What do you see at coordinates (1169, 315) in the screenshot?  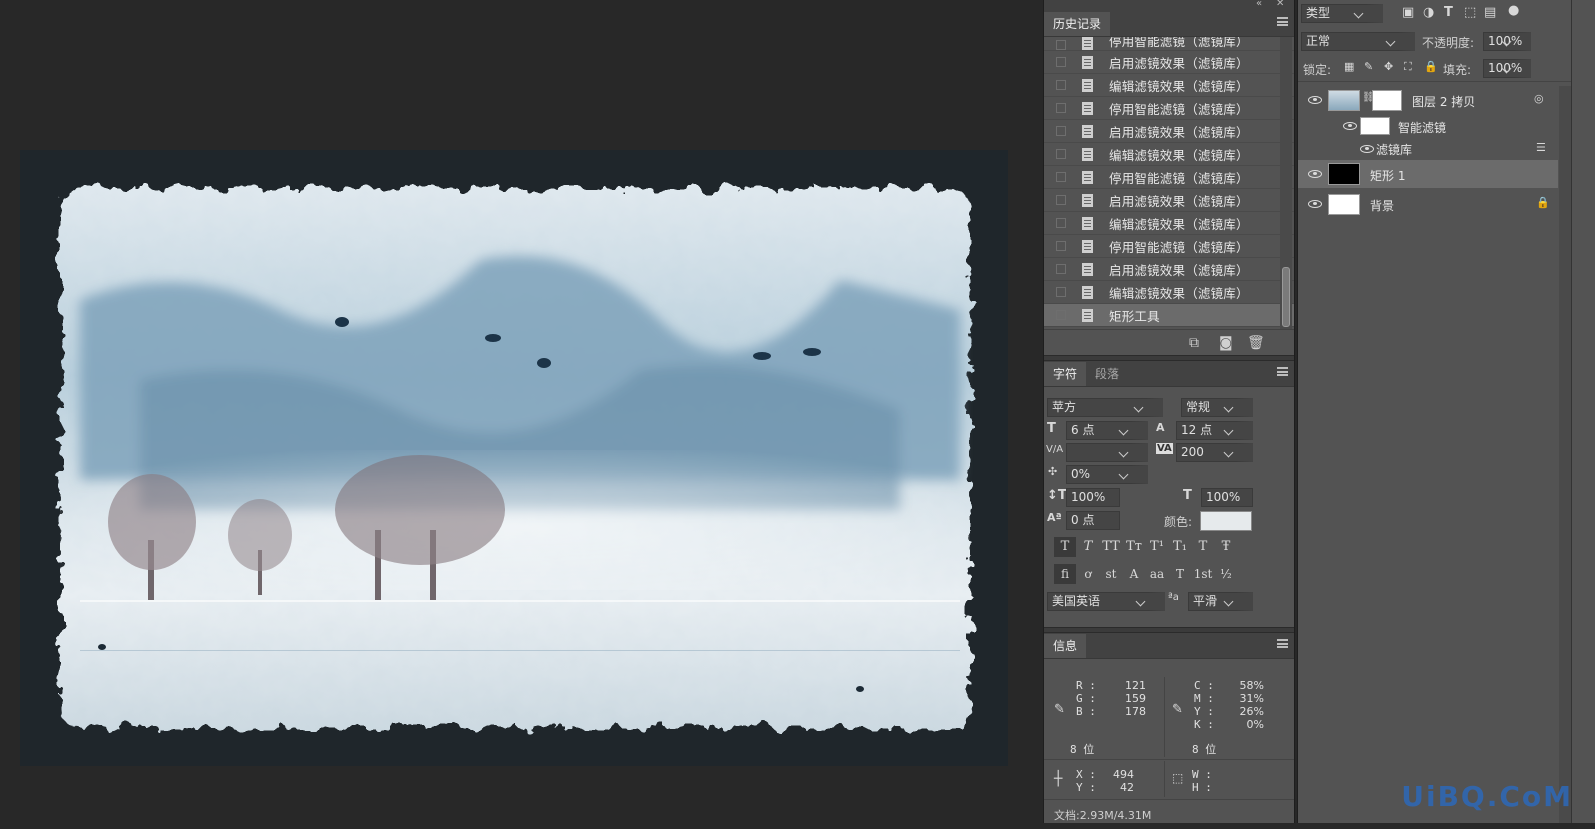 I see `history-item: 矩形工具` at bounding box center [1169, 315].